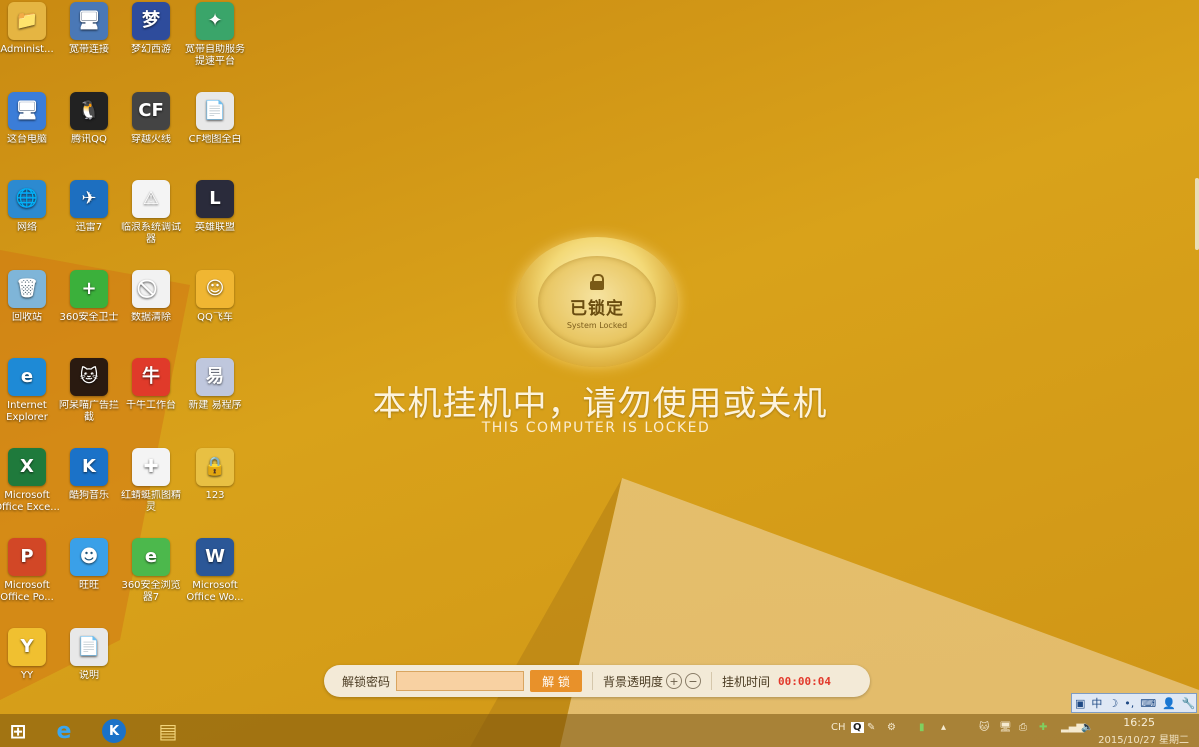 The width and height of the screenshot is (1199, 747). I want to click on desktop-shortcut: ✈ 迅雷7, so click(89, 207).